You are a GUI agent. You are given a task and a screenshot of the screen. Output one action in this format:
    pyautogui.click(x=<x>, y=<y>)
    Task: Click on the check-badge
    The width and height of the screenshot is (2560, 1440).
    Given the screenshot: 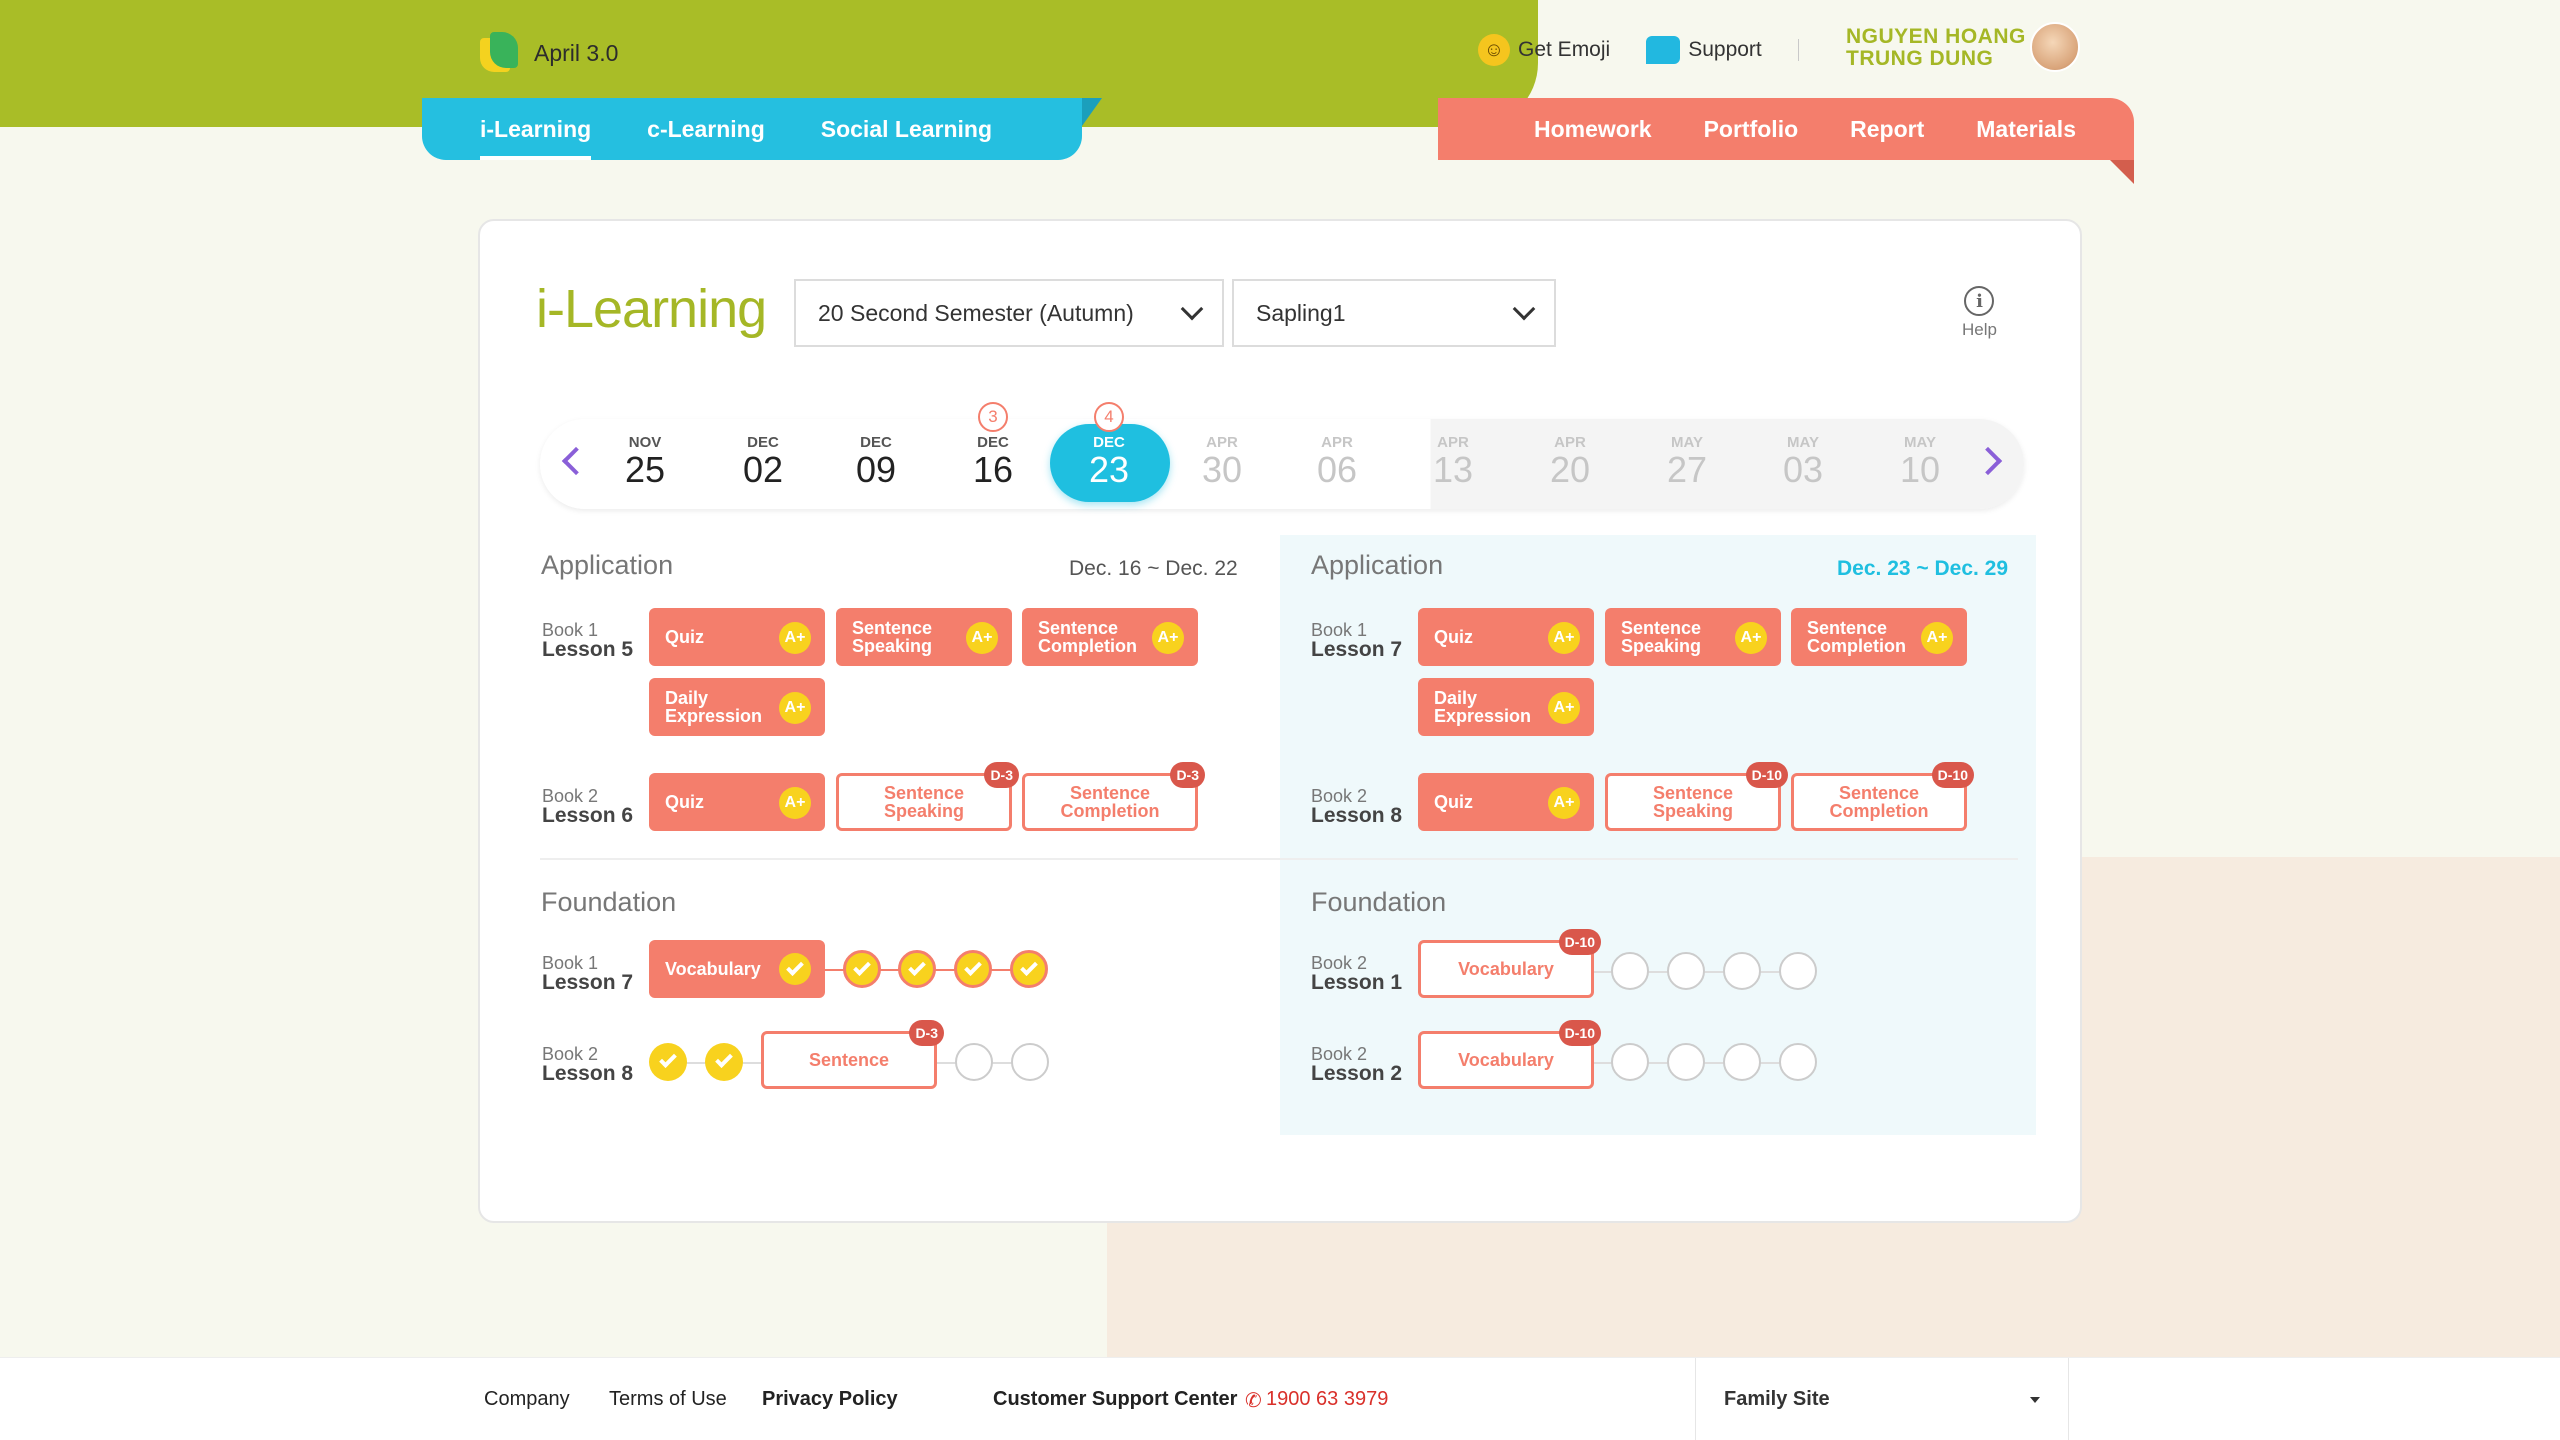 What is the action you would take?
    pyautogui.click(x=795, y=969)
    